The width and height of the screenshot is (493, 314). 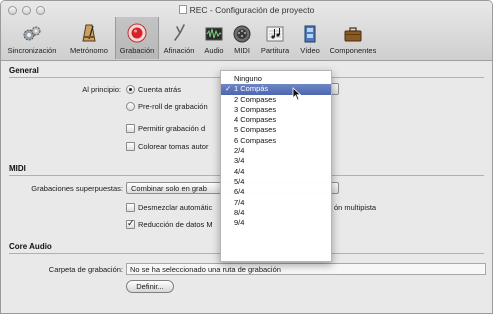 What do you see at coordinates (310, 50) in the screenshot?
I see `tab-label: Vídeo` at bounding box center [310, 50].